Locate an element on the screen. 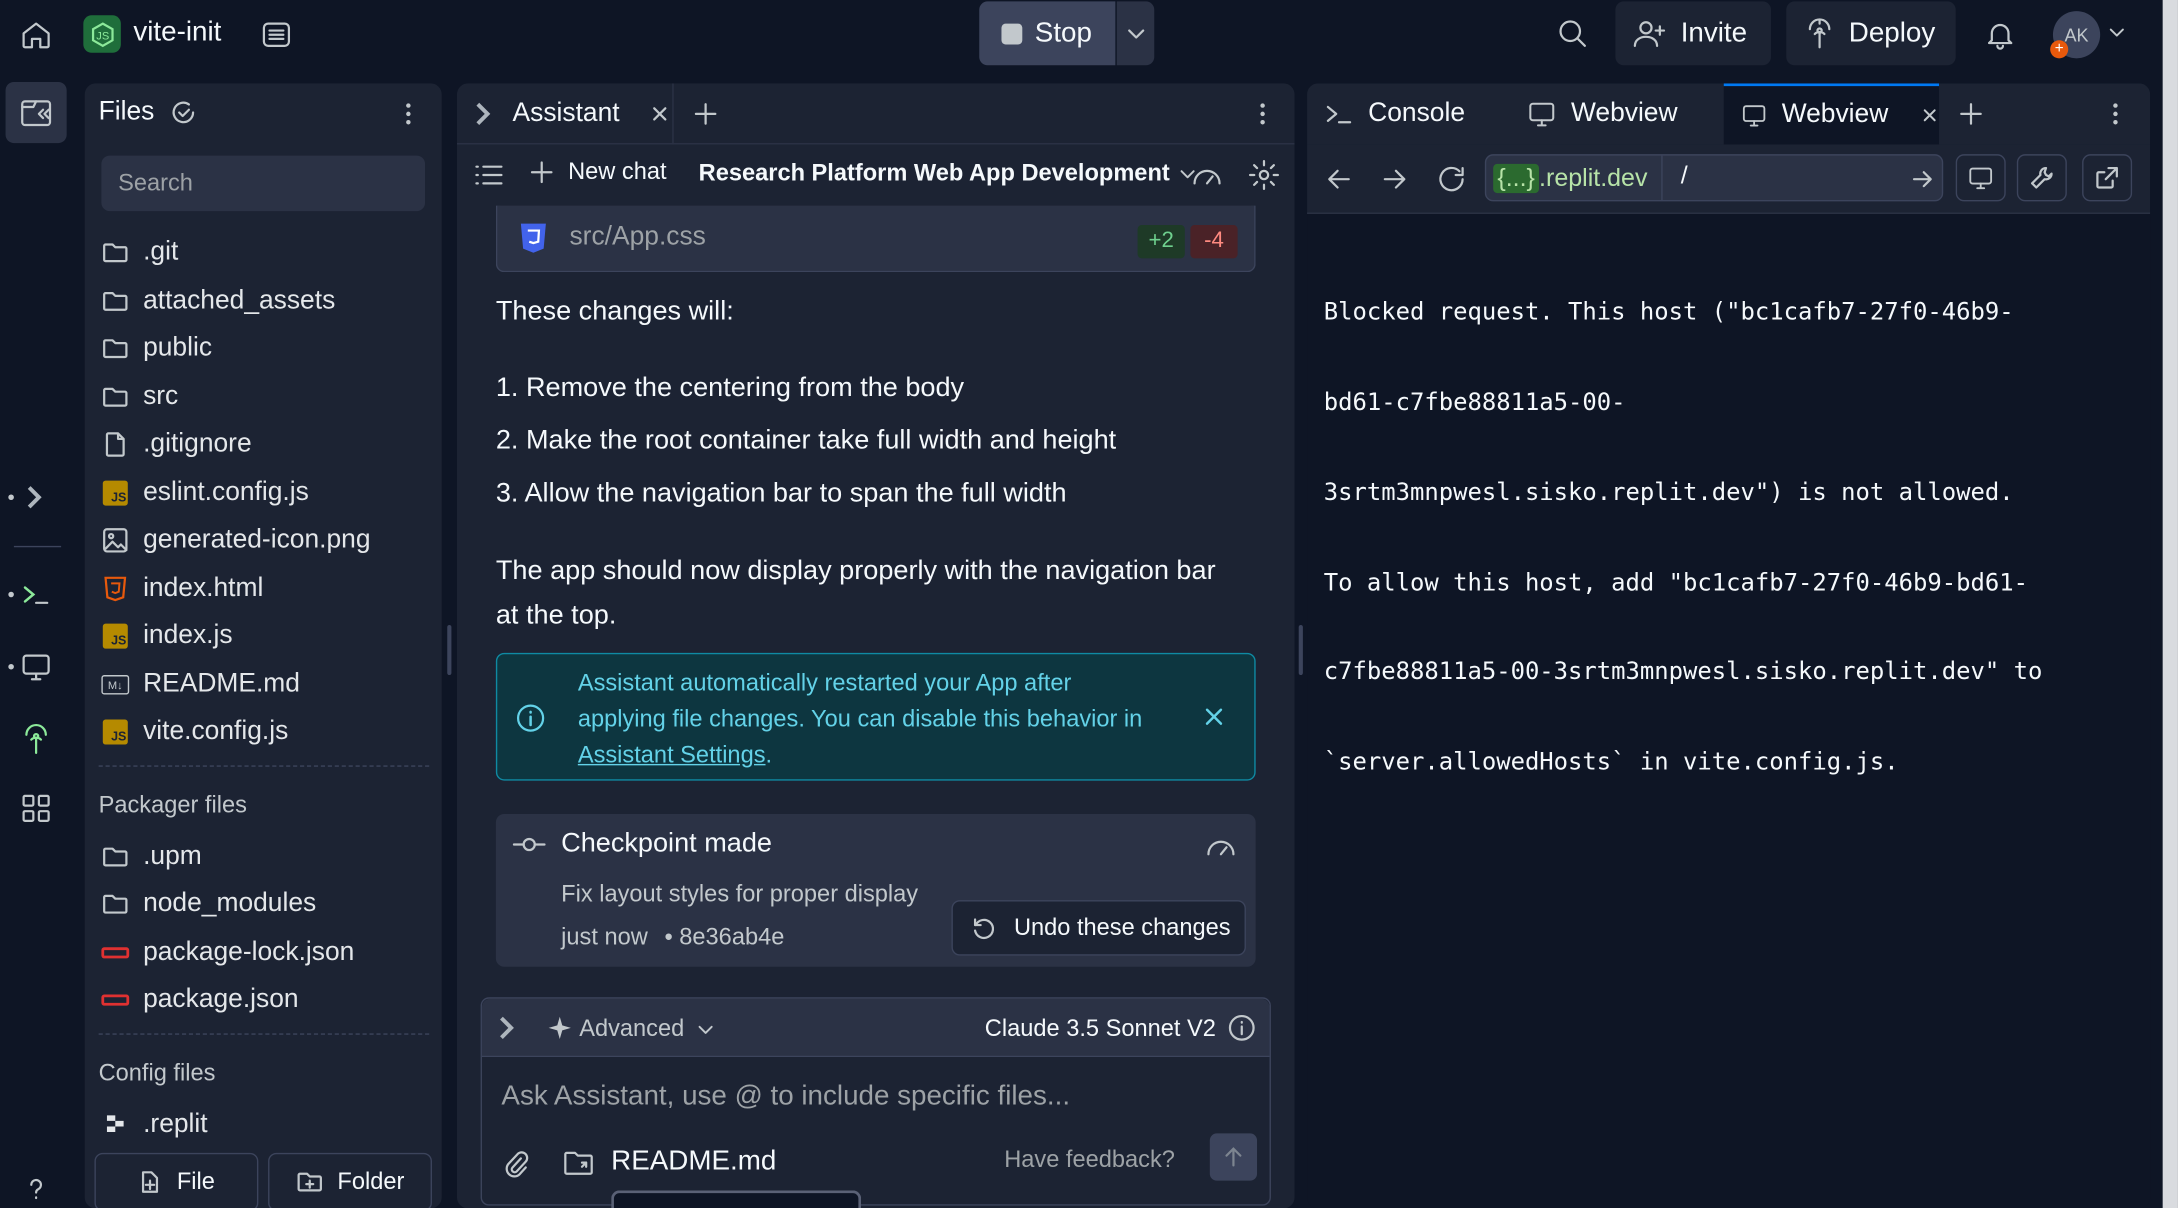  file-name: package.json is located at coordinates (221, 999).